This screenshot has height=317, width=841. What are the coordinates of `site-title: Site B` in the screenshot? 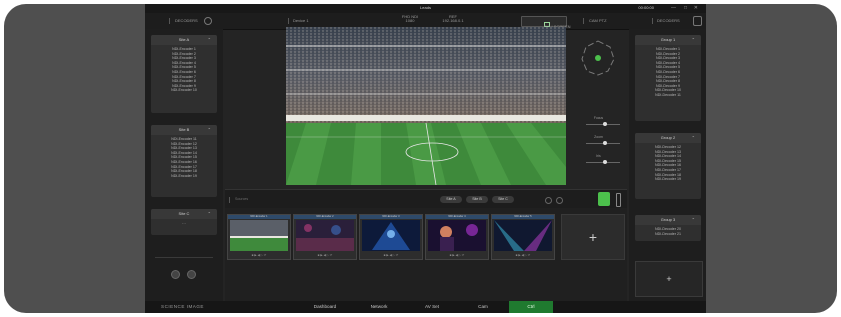 It's located at (184, 129).